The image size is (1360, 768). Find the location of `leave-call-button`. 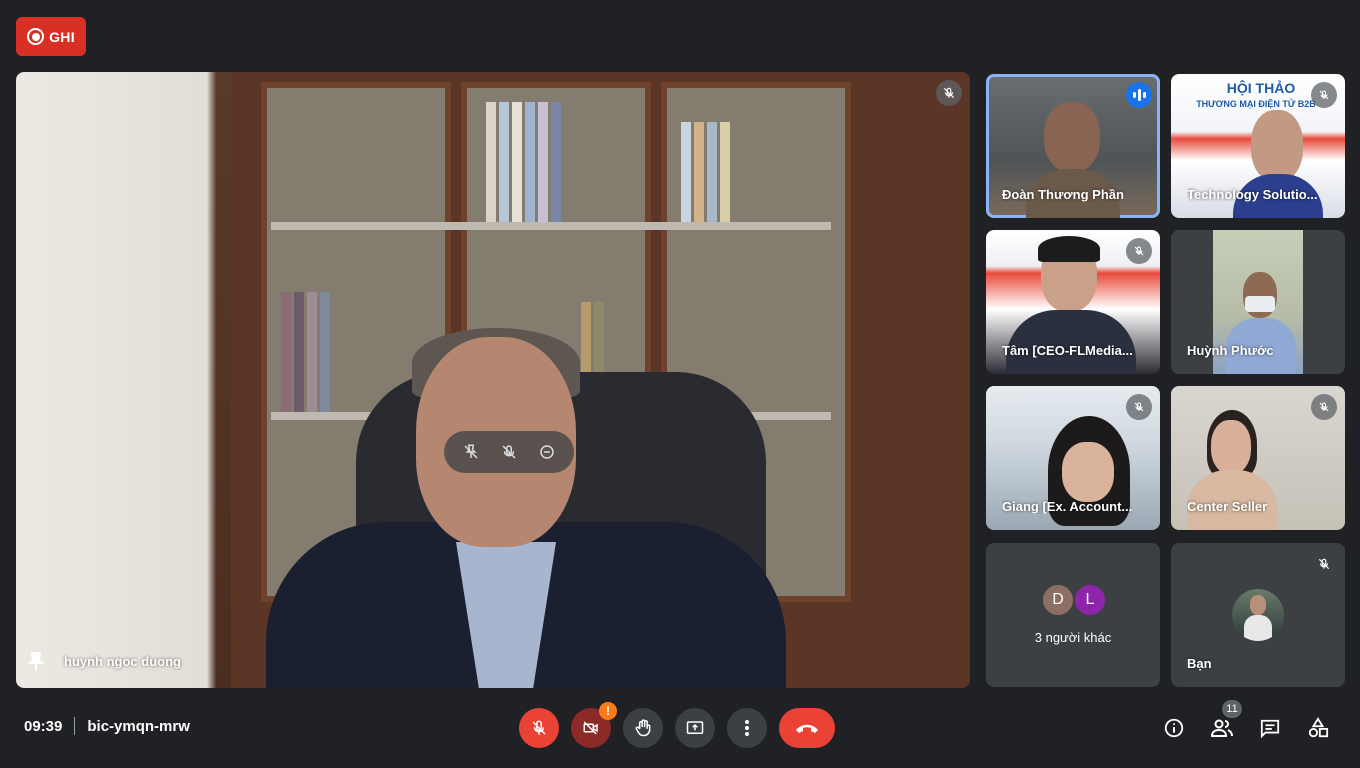

leave-call-button is located at coordinates (807, 728).